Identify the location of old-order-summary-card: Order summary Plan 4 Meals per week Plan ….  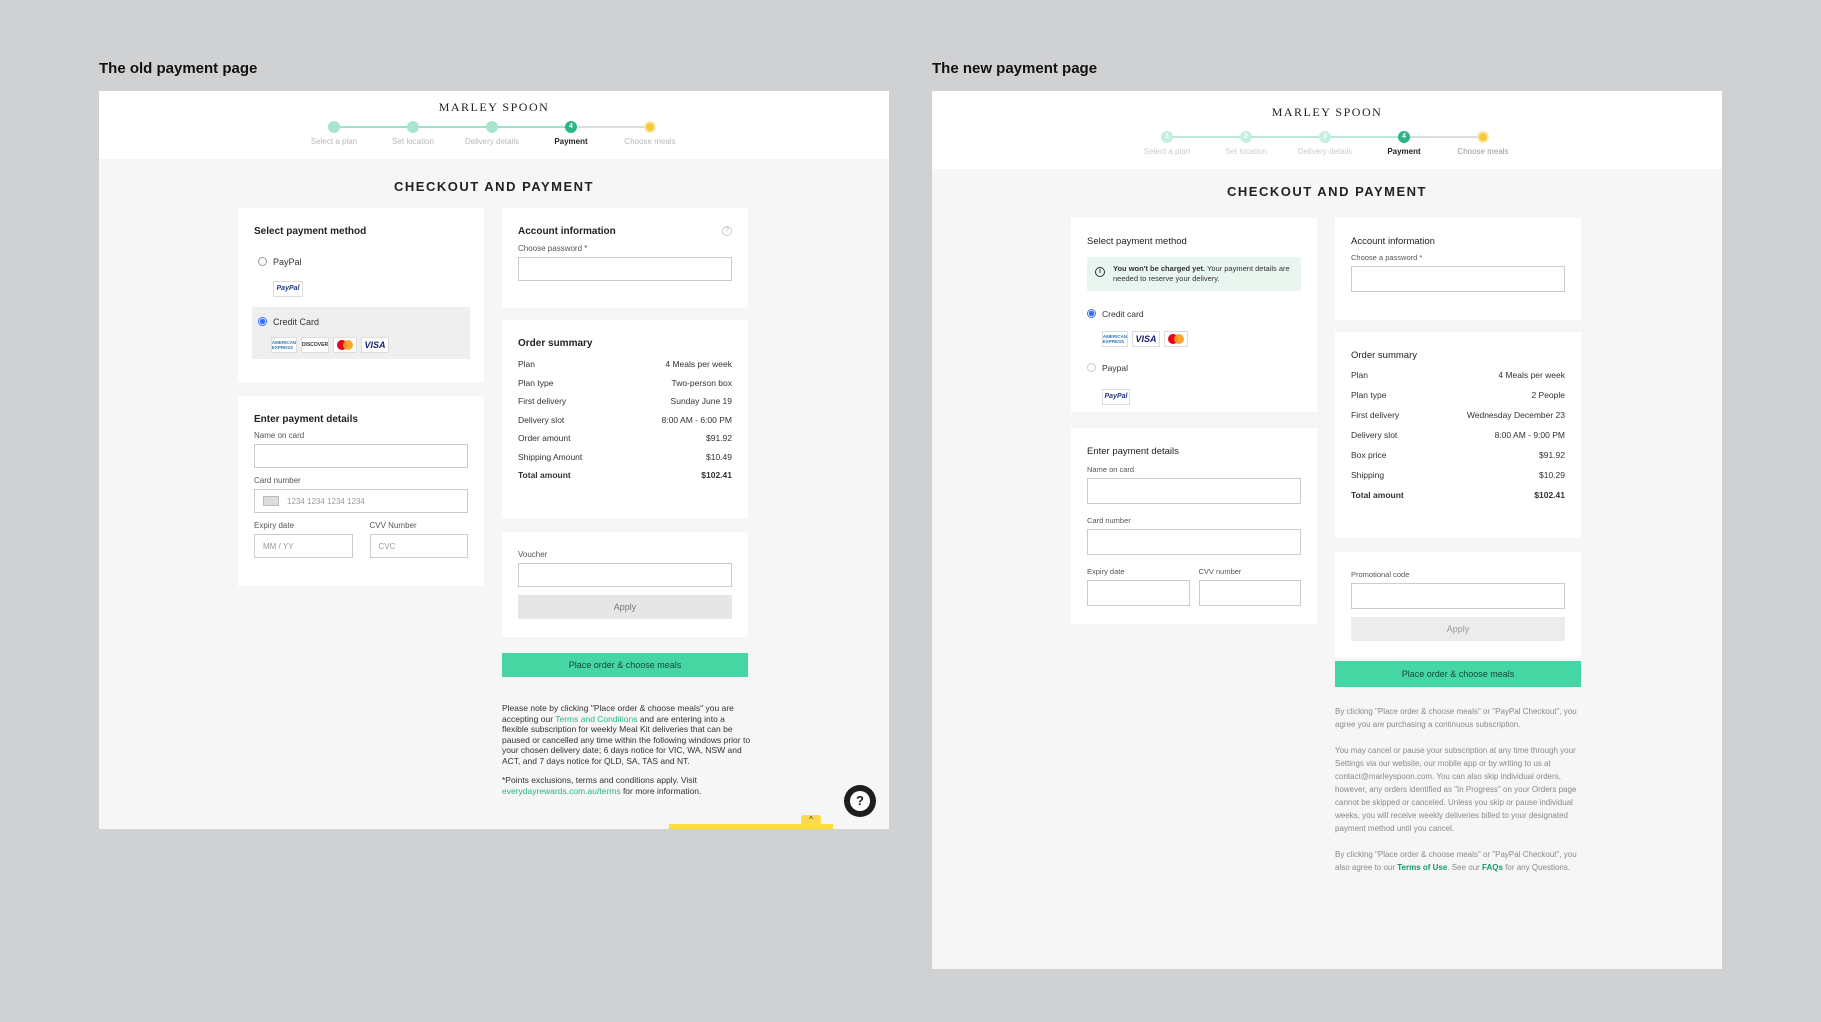
(625, 419).